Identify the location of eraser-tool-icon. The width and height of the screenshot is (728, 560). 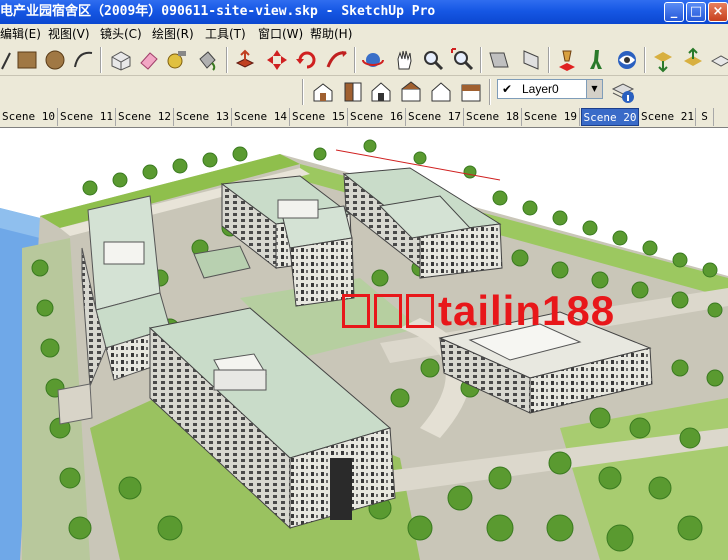
(149, 60).